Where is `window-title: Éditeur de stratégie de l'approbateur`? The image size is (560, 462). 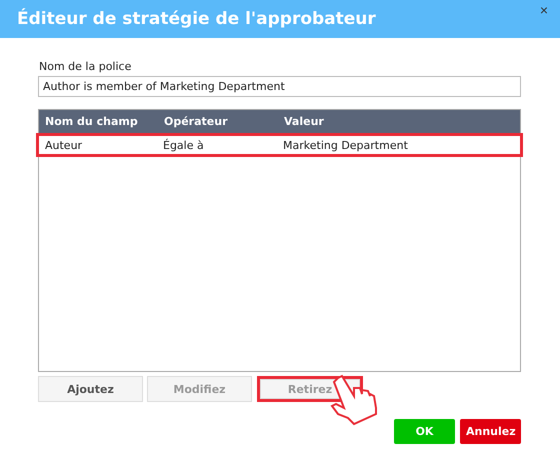 window-title: Éditeur de stratégie de l'approbateur is located at coordinates (196, 19).